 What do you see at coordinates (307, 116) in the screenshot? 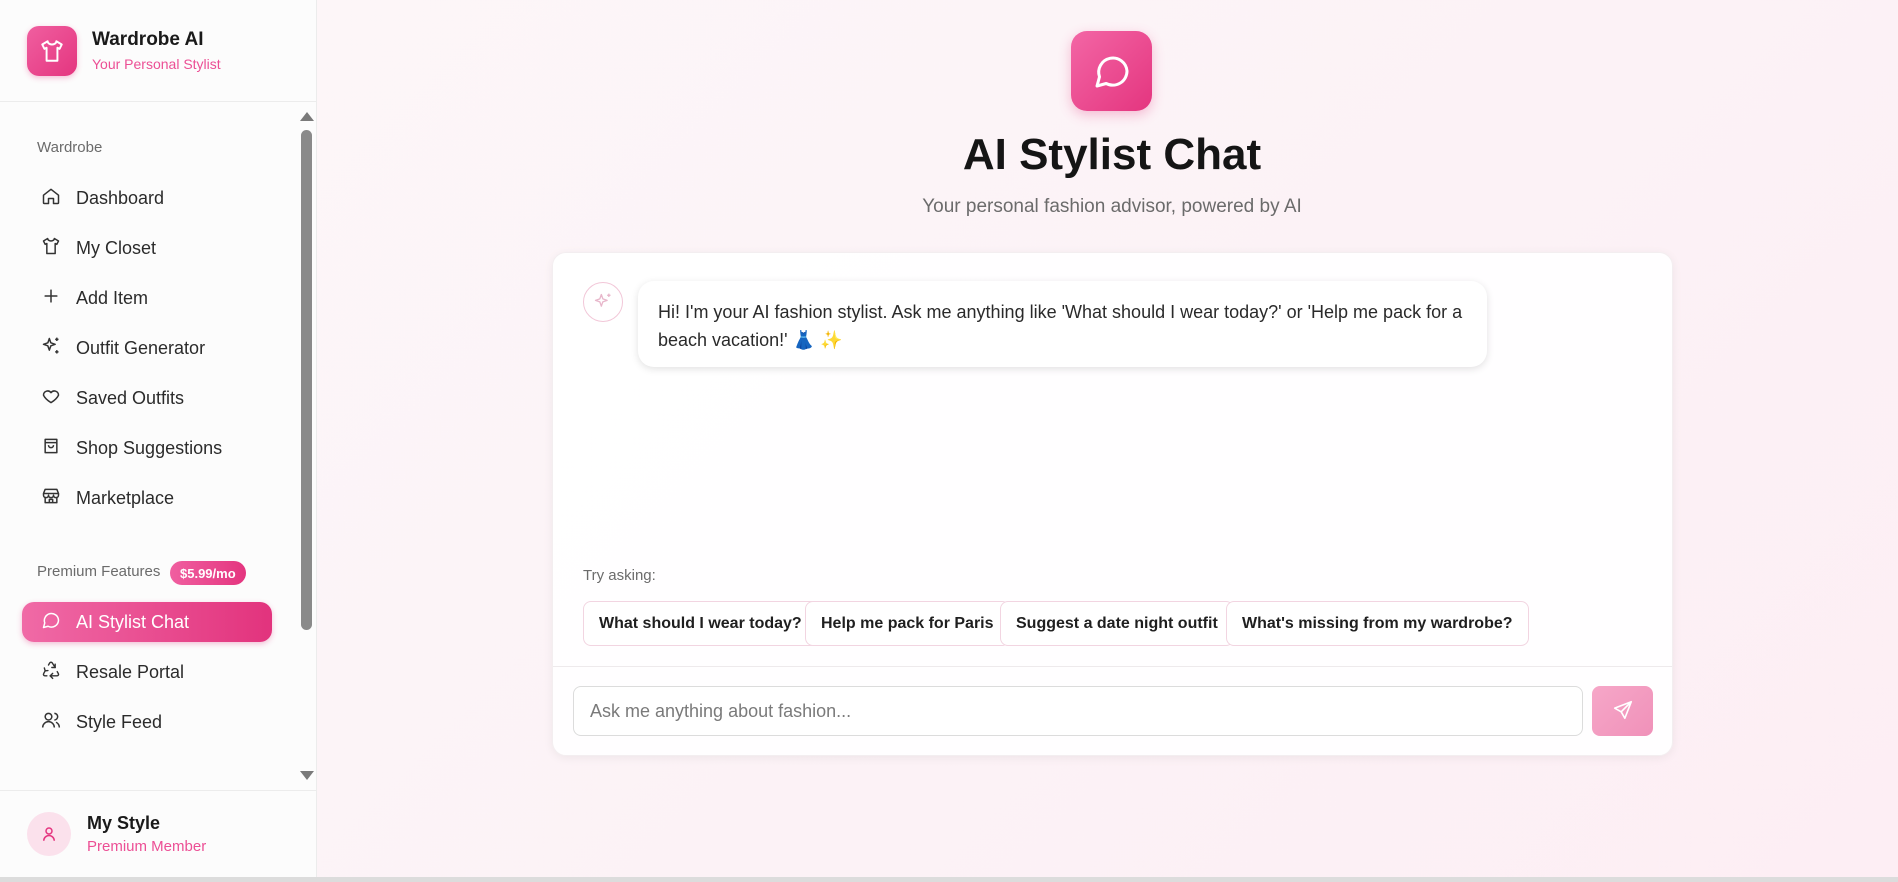
I see `scroll-up-arrow-icon` at bounding box center [307, 116].